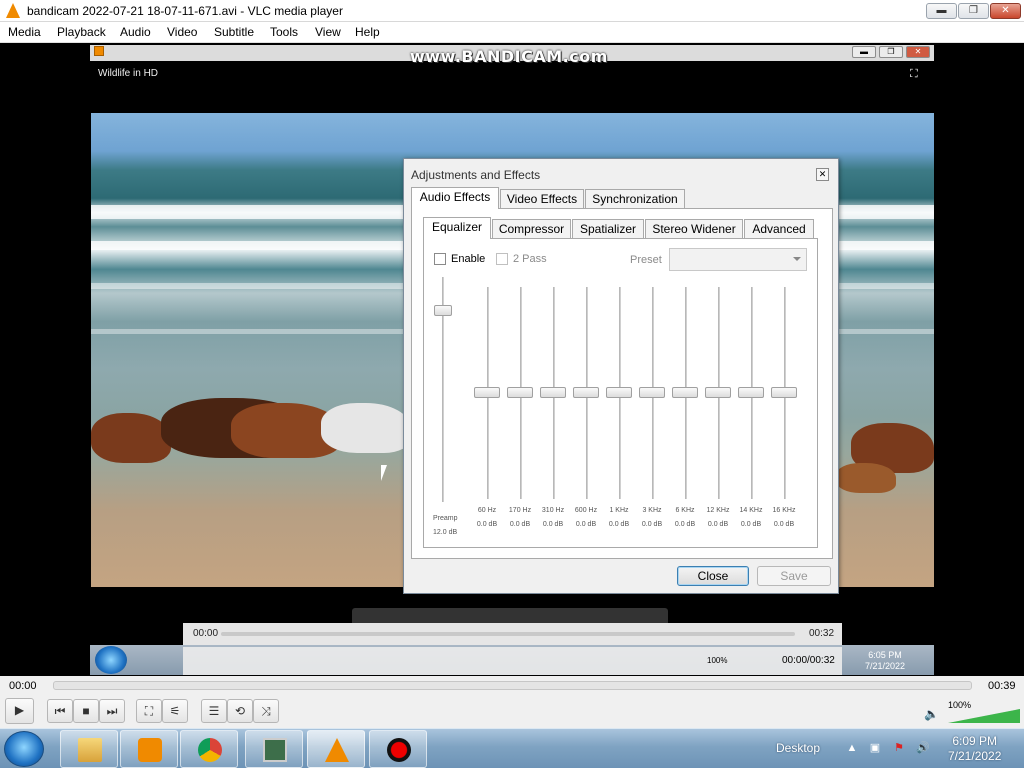  Describe the element at coordinates (19, 711) in the screenshot. I see `play-button: ▶` at that location.